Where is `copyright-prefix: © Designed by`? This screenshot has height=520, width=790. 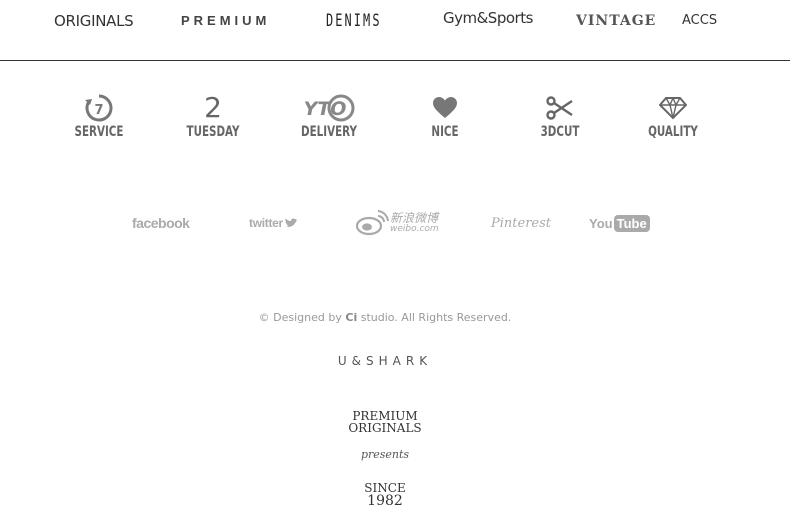
copyright-prefix: © Designed by is located at coordinates (302, 317).